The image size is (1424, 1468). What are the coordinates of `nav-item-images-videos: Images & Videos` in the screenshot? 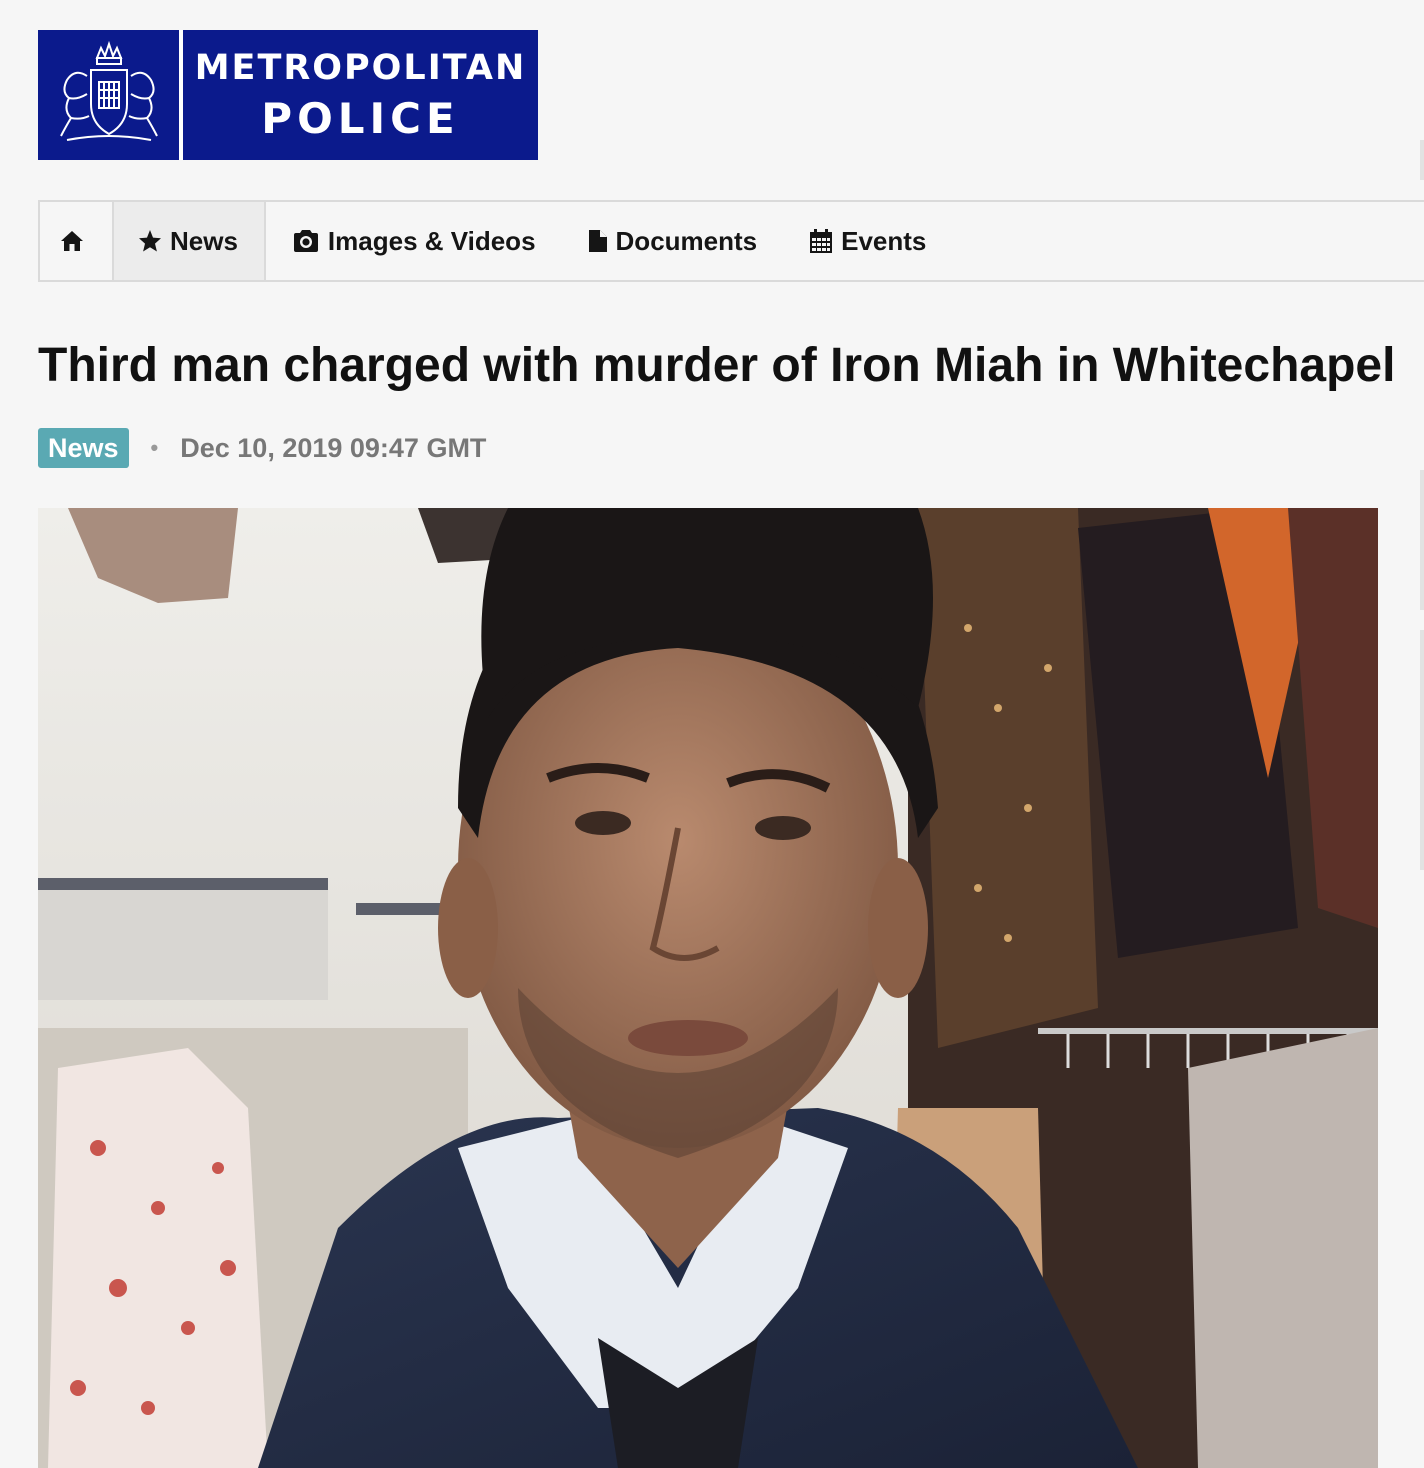 It's located at (414, 241).